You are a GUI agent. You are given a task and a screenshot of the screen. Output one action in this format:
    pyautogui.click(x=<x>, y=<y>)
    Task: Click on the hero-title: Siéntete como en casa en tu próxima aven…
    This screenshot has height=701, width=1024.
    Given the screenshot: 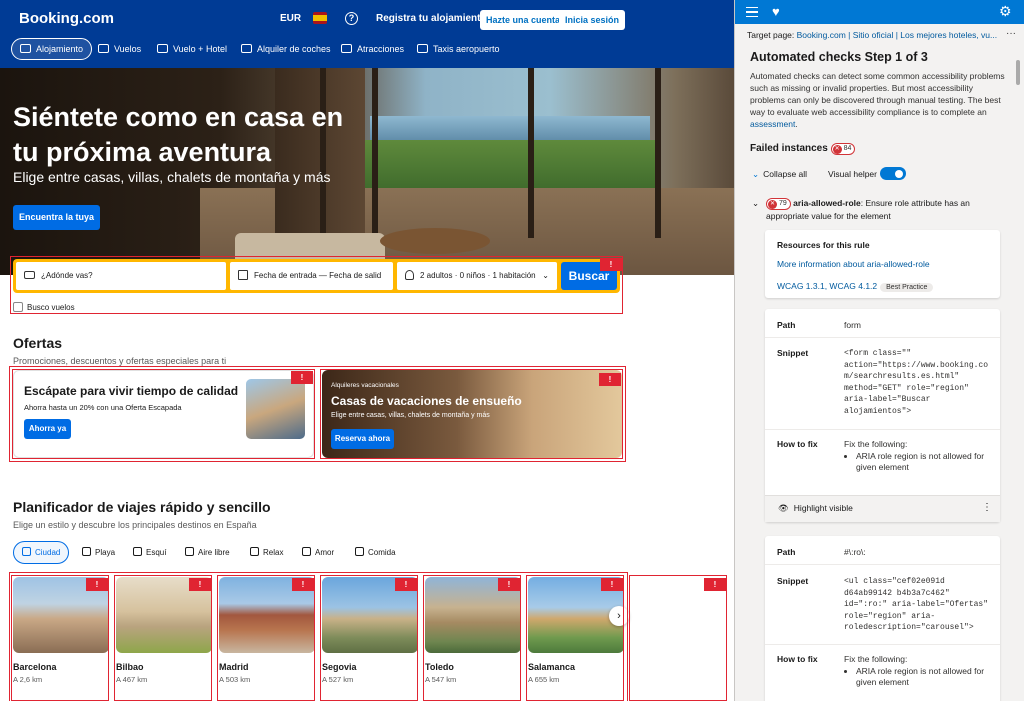 What is the action you would take?
    pyautogui.click(x=178, y=134)
    